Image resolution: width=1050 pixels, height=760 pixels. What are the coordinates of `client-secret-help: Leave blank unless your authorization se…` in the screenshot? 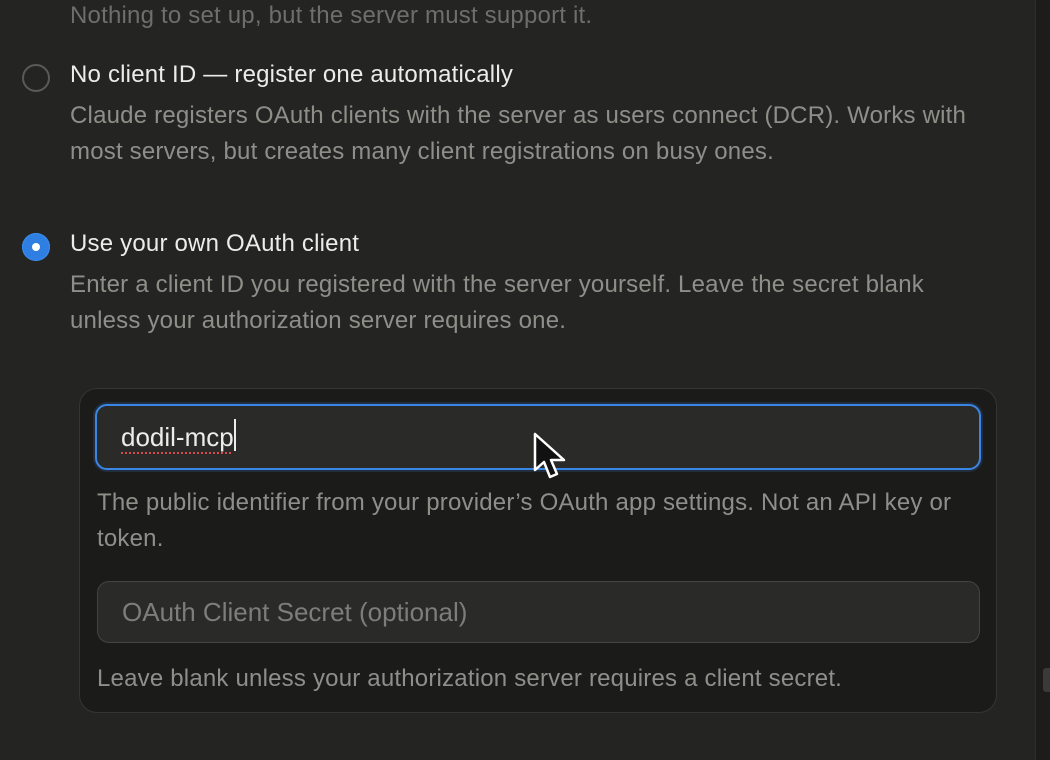 It's located at (470, 678).